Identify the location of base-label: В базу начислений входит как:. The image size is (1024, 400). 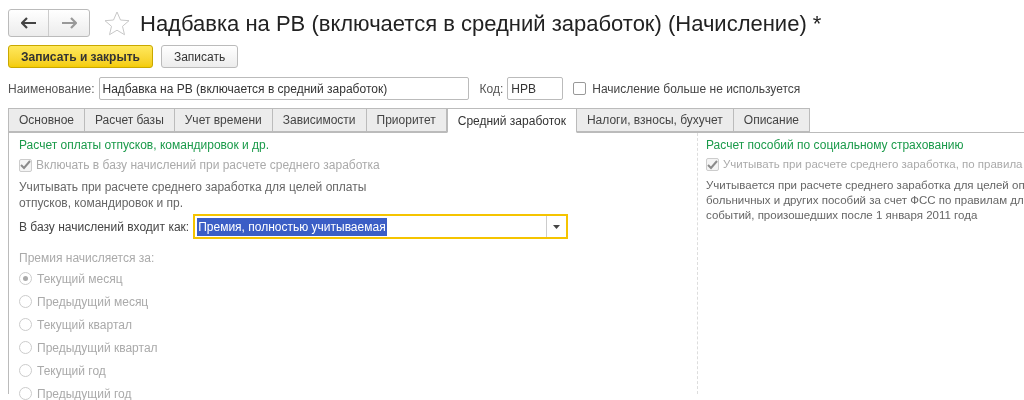
(104, 227).